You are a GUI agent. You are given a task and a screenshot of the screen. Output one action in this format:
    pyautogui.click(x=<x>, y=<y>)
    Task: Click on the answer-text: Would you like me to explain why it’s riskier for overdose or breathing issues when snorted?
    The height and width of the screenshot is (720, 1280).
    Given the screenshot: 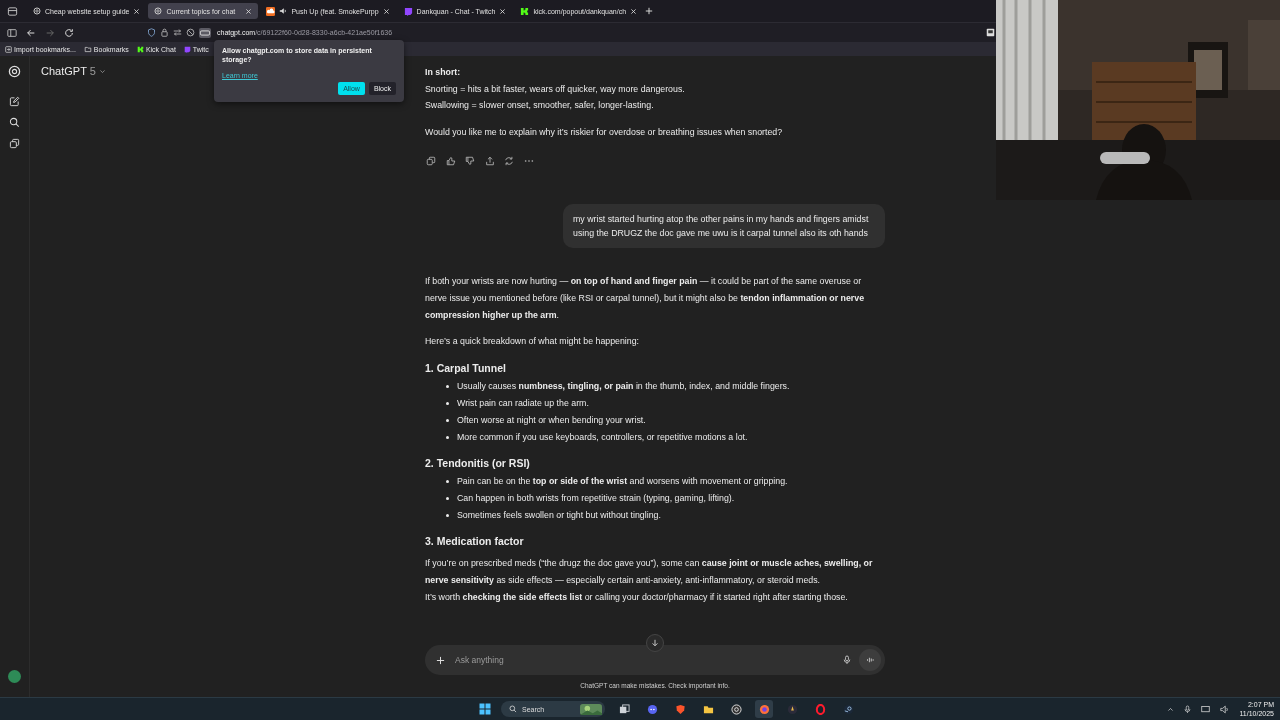 What is the action you would take?
    pyautogui.click(x=604, y=132)
    